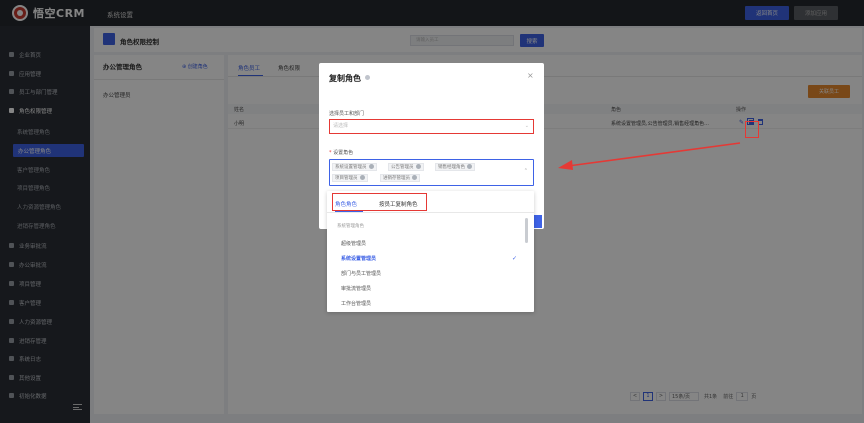 The height and width of the screenshot is (423, 864). Describe the element at coordinates (345, 78) in the screenshot. I see `dialog-title: 复制角色` at that location.